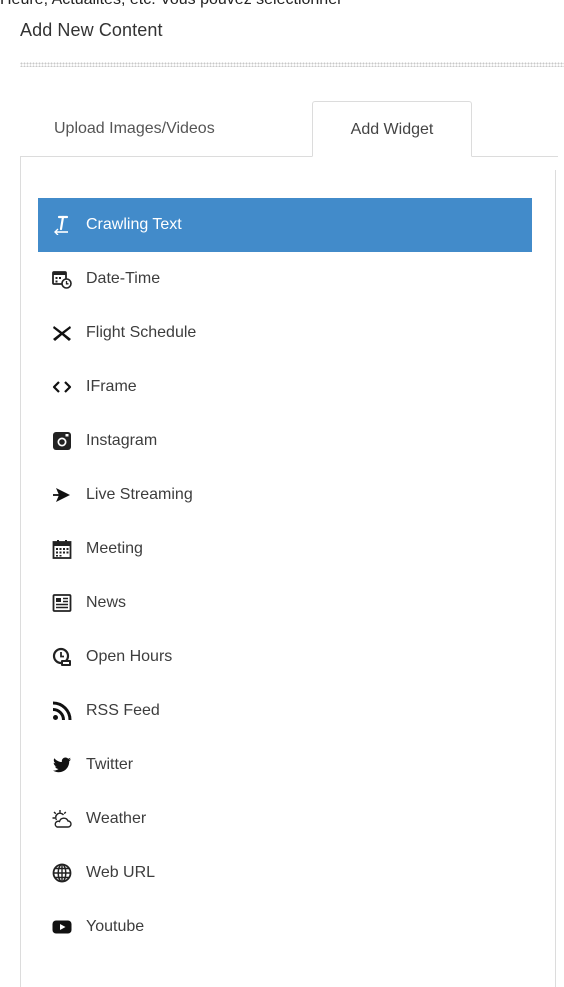 This screenshot has height=987, width=564. What do you see at coordinates (62, 927) in the screenshot?
I see `youtube-icon` at bounding box center [62, 927].